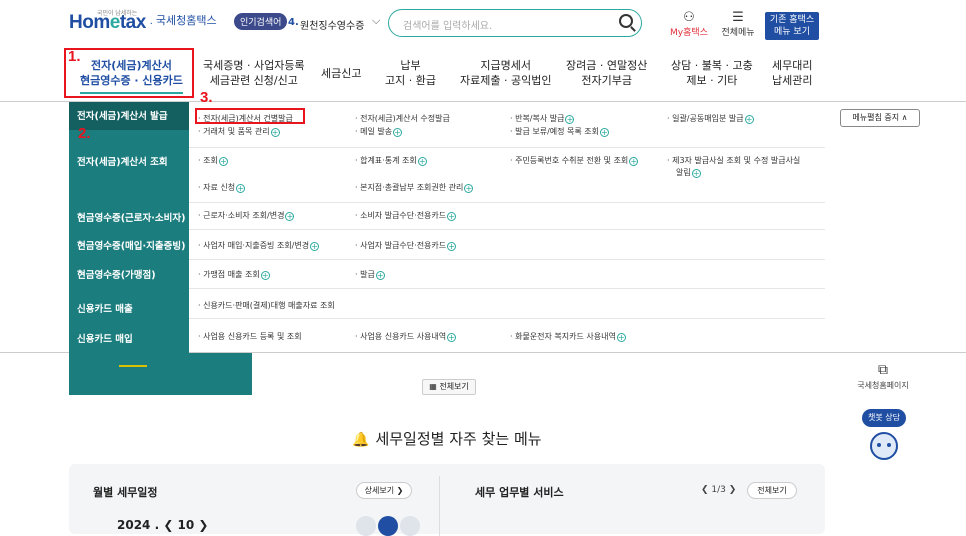 The image size is (966, 536). Describe the element at coordinates (254, 73) in the screenshot. I see `gnb-tab-certificates: 국세증명 · 사업자등록 세금관련 신청/신고` at that location.